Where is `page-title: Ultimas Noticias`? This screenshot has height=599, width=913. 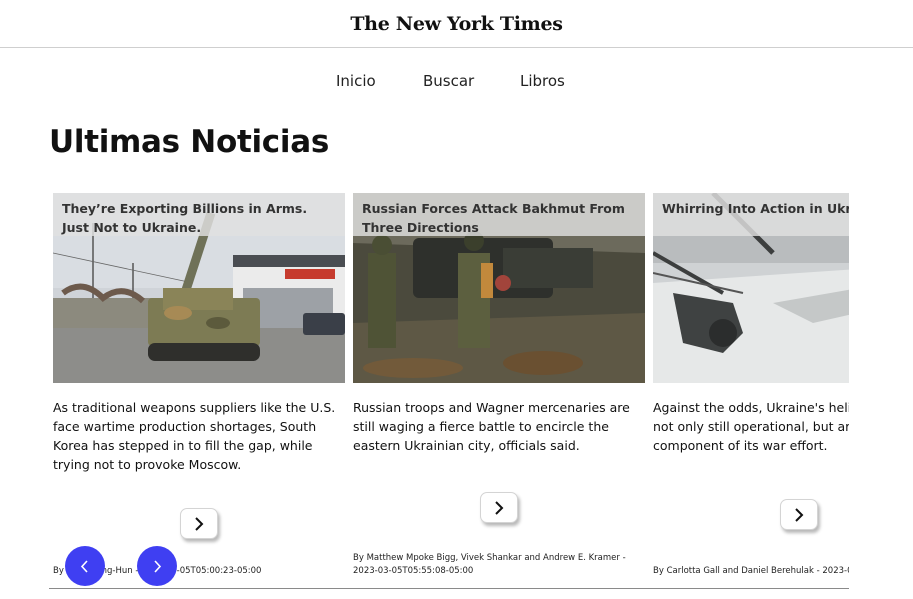 page-title: Ultimas Noticias is located at coordinates (189, 142).